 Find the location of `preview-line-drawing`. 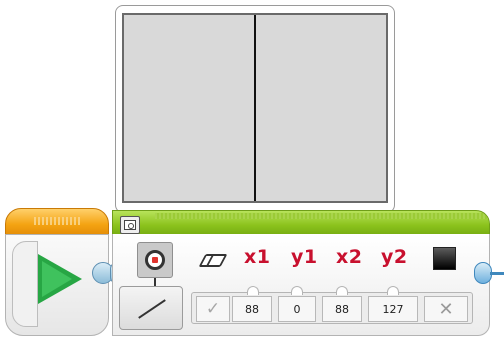

preview-line-drawing is located at coordinates (255, 108).